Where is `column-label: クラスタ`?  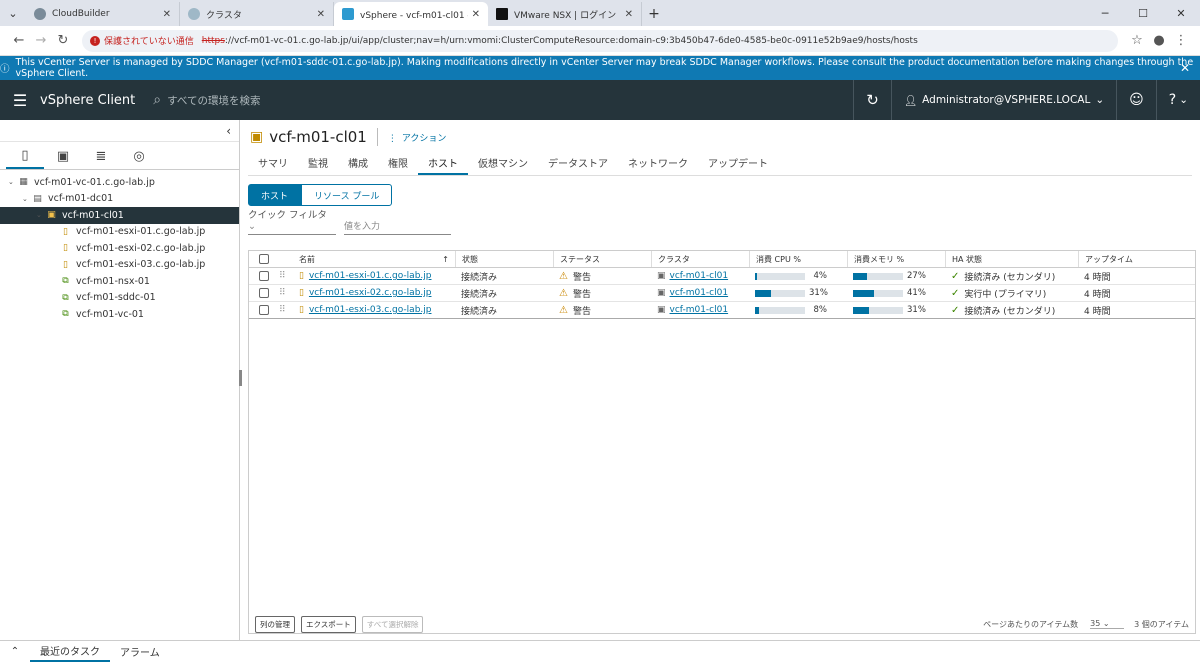 column-label: クラスタ is located at coordinates (674, 259).